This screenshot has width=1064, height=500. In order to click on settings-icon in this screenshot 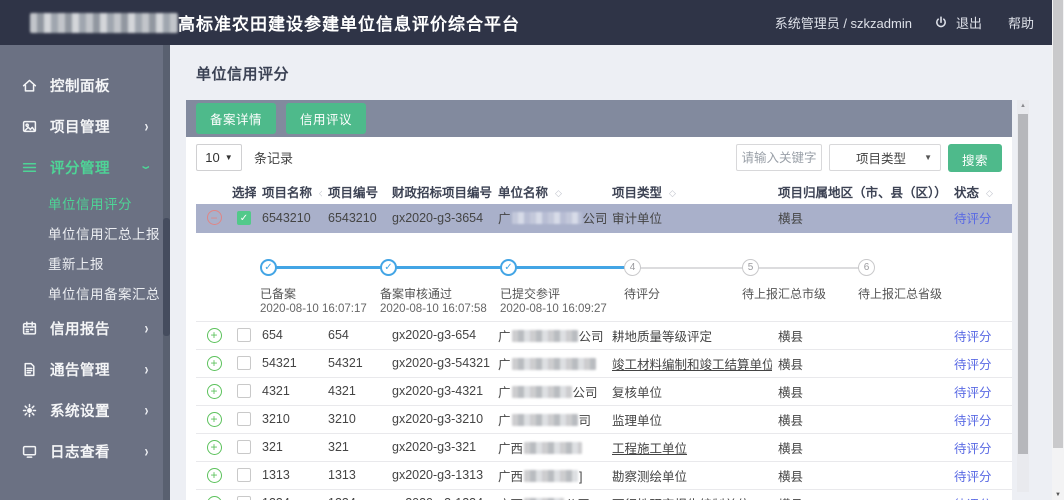, I will do `click(29, 410)`.